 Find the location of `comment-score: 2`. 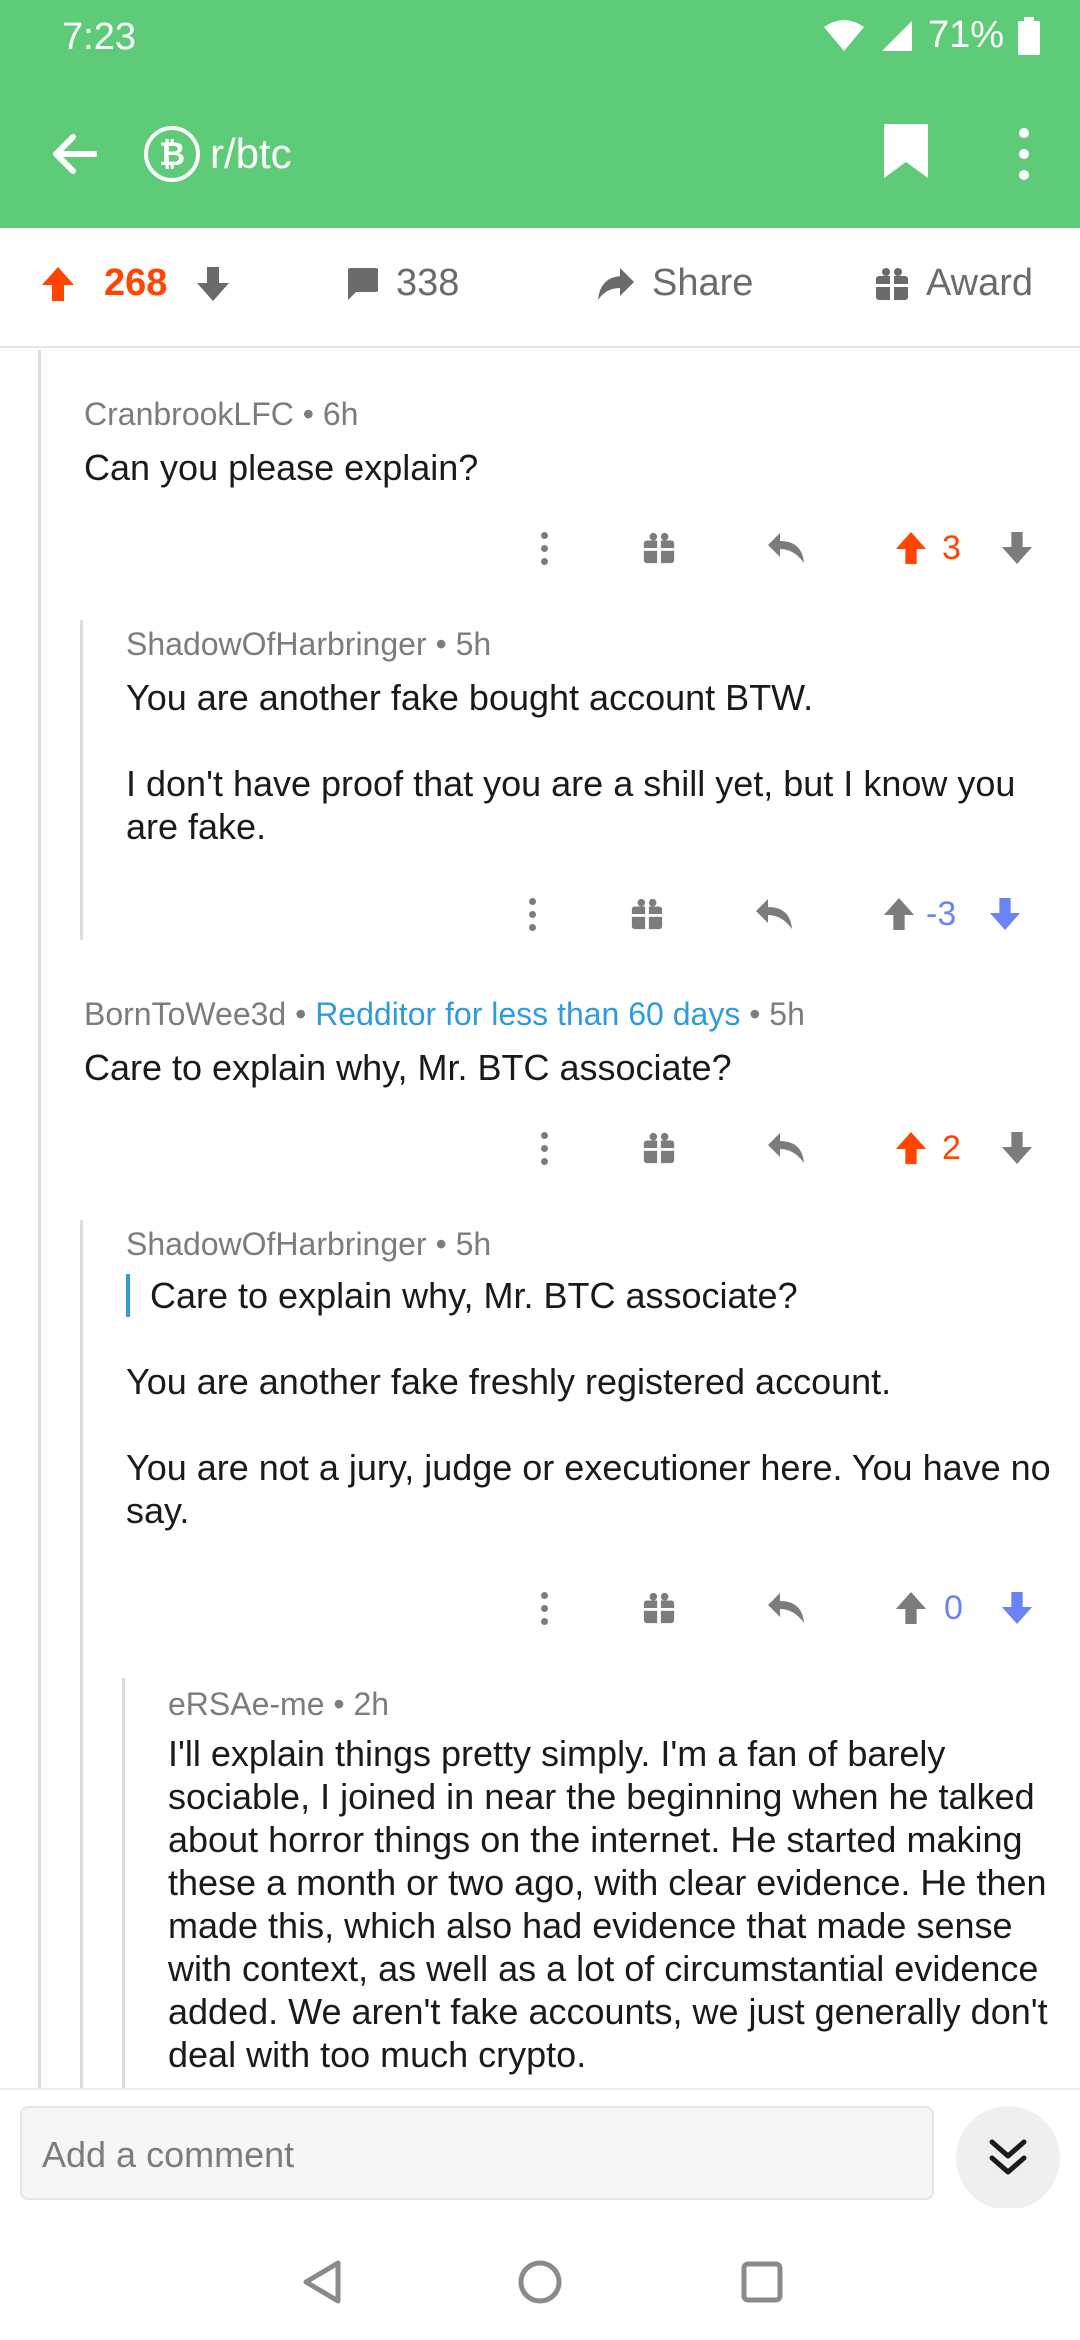

comment-score: 2 is located at coordinates (951, 1147).